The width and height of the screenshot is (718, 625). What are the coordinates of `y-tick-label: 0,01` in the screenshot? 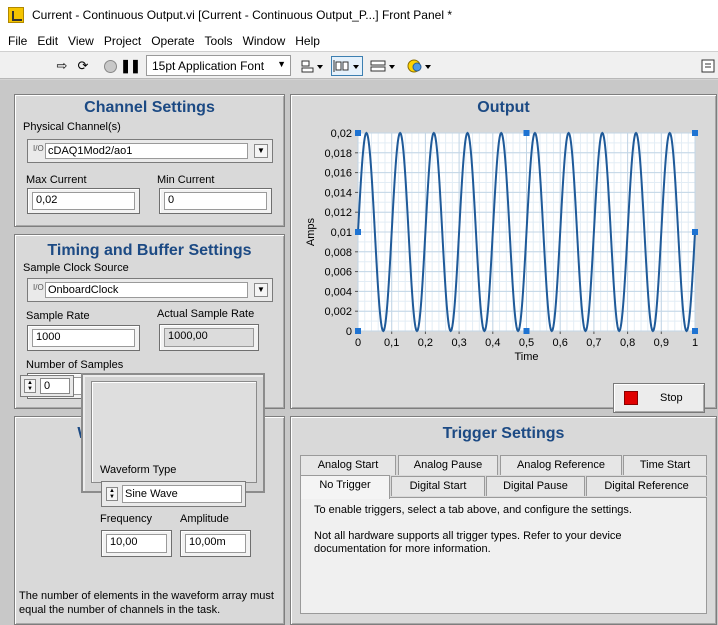 It's located at (341, 233).